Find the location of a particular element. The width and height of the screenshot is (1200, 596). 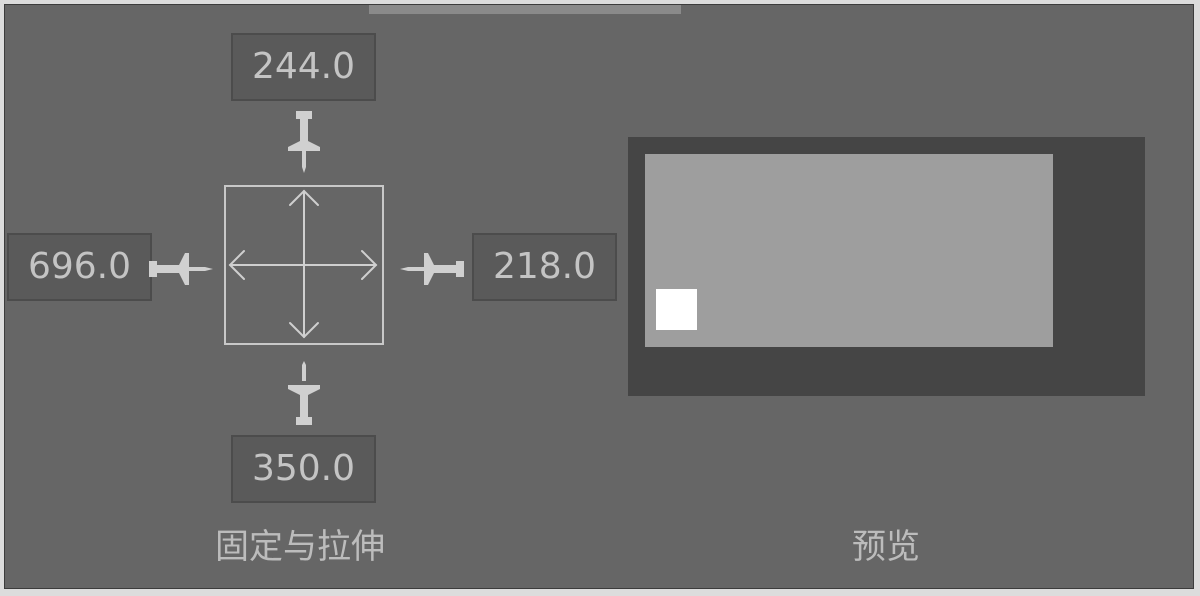

bottom-offset-field: 350.0 is located at coordinates (303, 469).